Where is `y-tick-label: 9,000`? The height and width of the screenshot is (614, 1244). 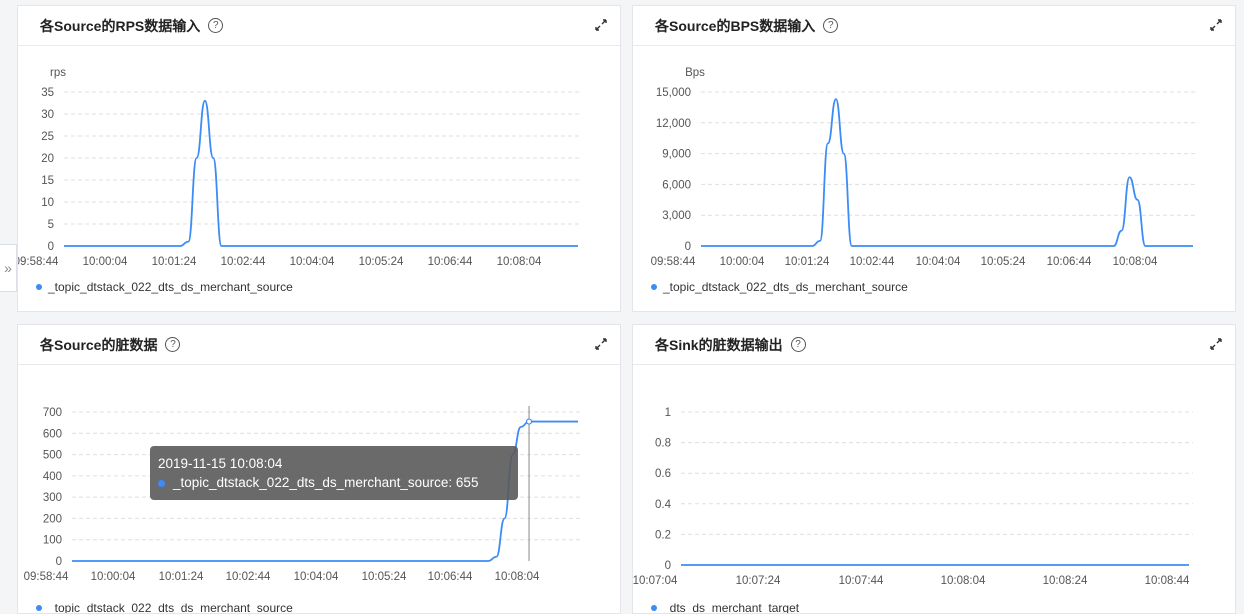 y-tick-label: 9,000 is located at coordinates (676, 155).